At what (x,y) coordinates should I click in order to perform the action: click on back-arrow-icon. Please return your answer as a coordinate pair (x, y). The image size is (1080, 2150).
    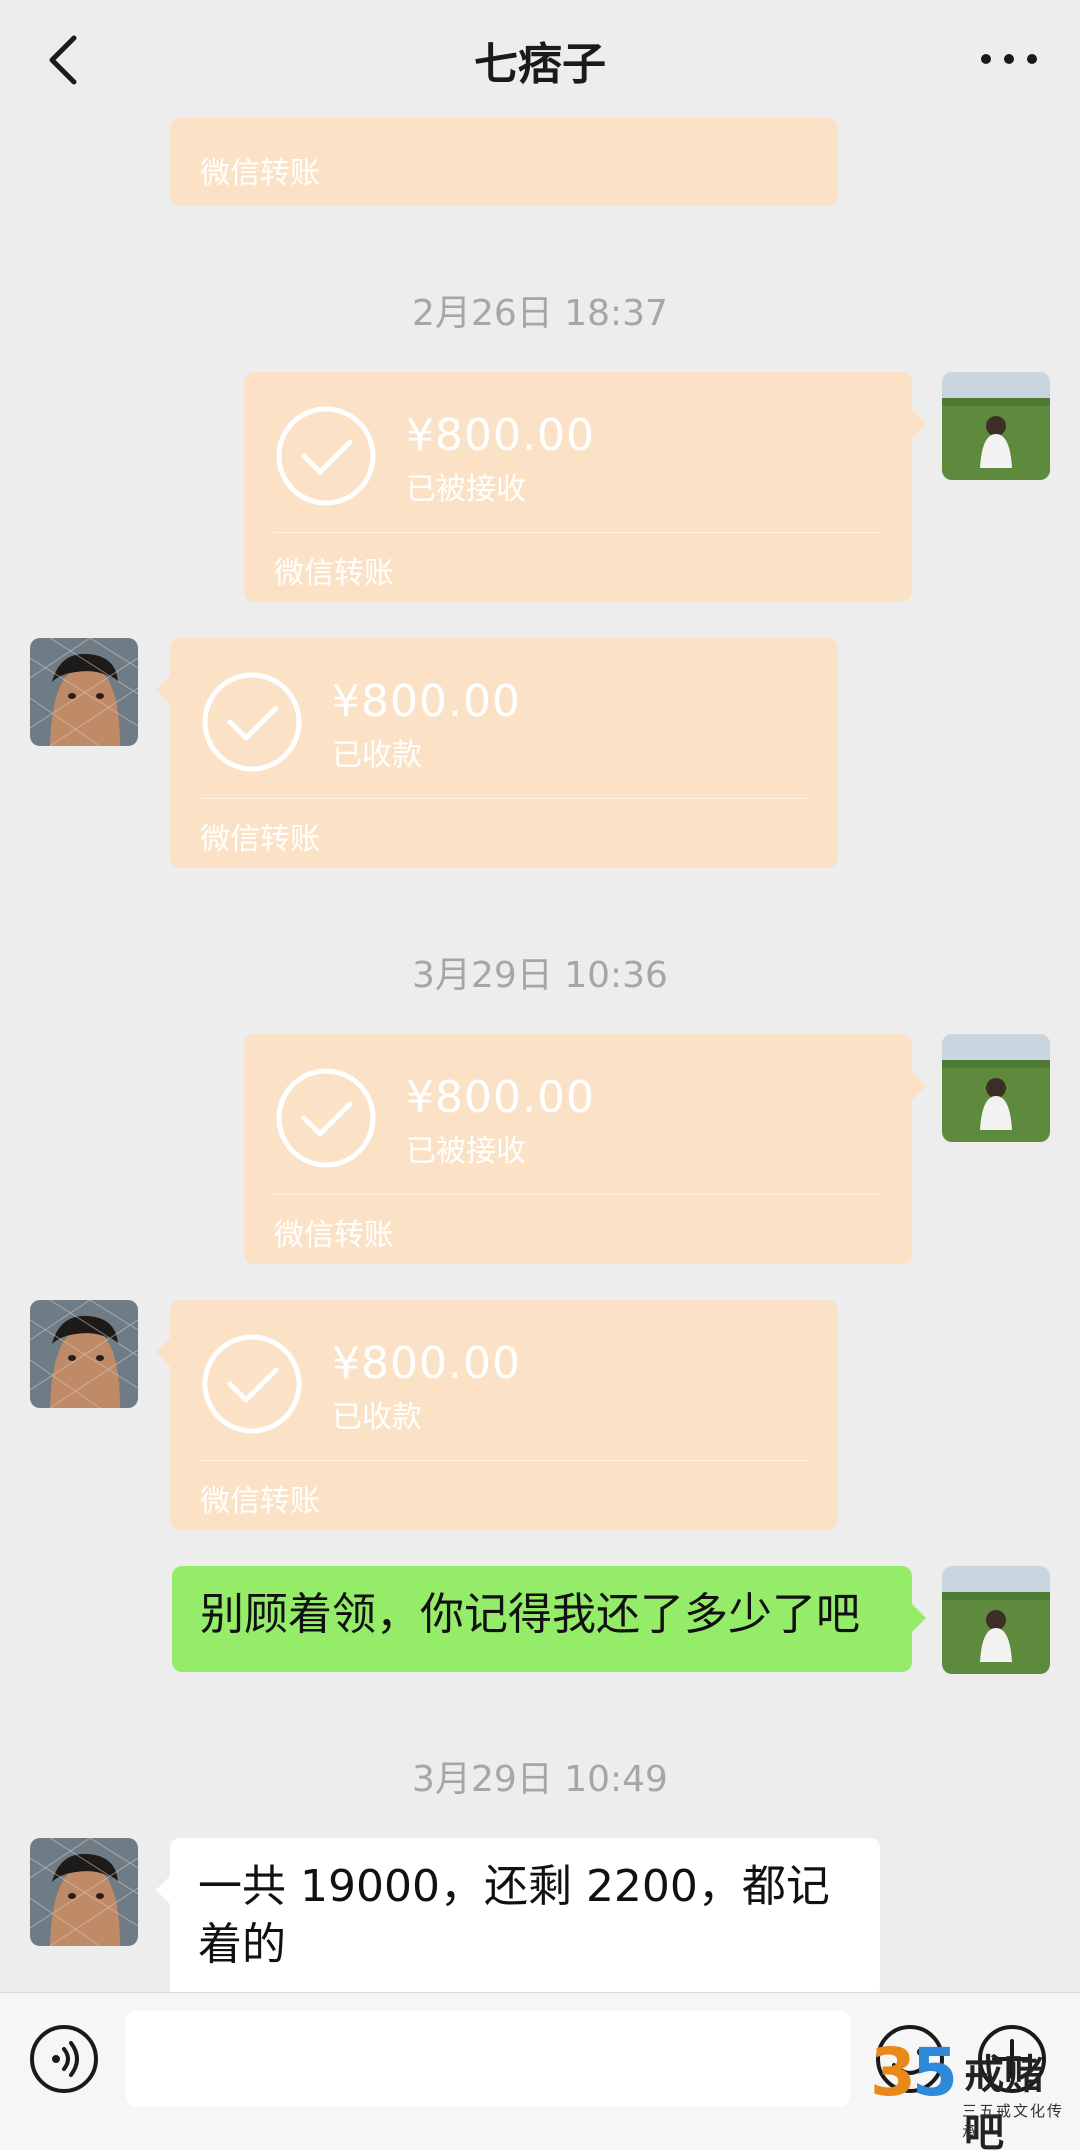
    Looking at the image, I should click on (65, 60).